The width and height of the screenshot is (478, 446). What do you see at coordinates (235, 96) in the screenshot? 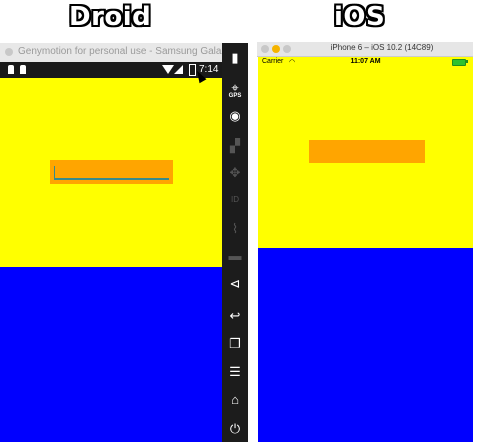
I see `gps-label: GPS` at bounding box center [235, 96].